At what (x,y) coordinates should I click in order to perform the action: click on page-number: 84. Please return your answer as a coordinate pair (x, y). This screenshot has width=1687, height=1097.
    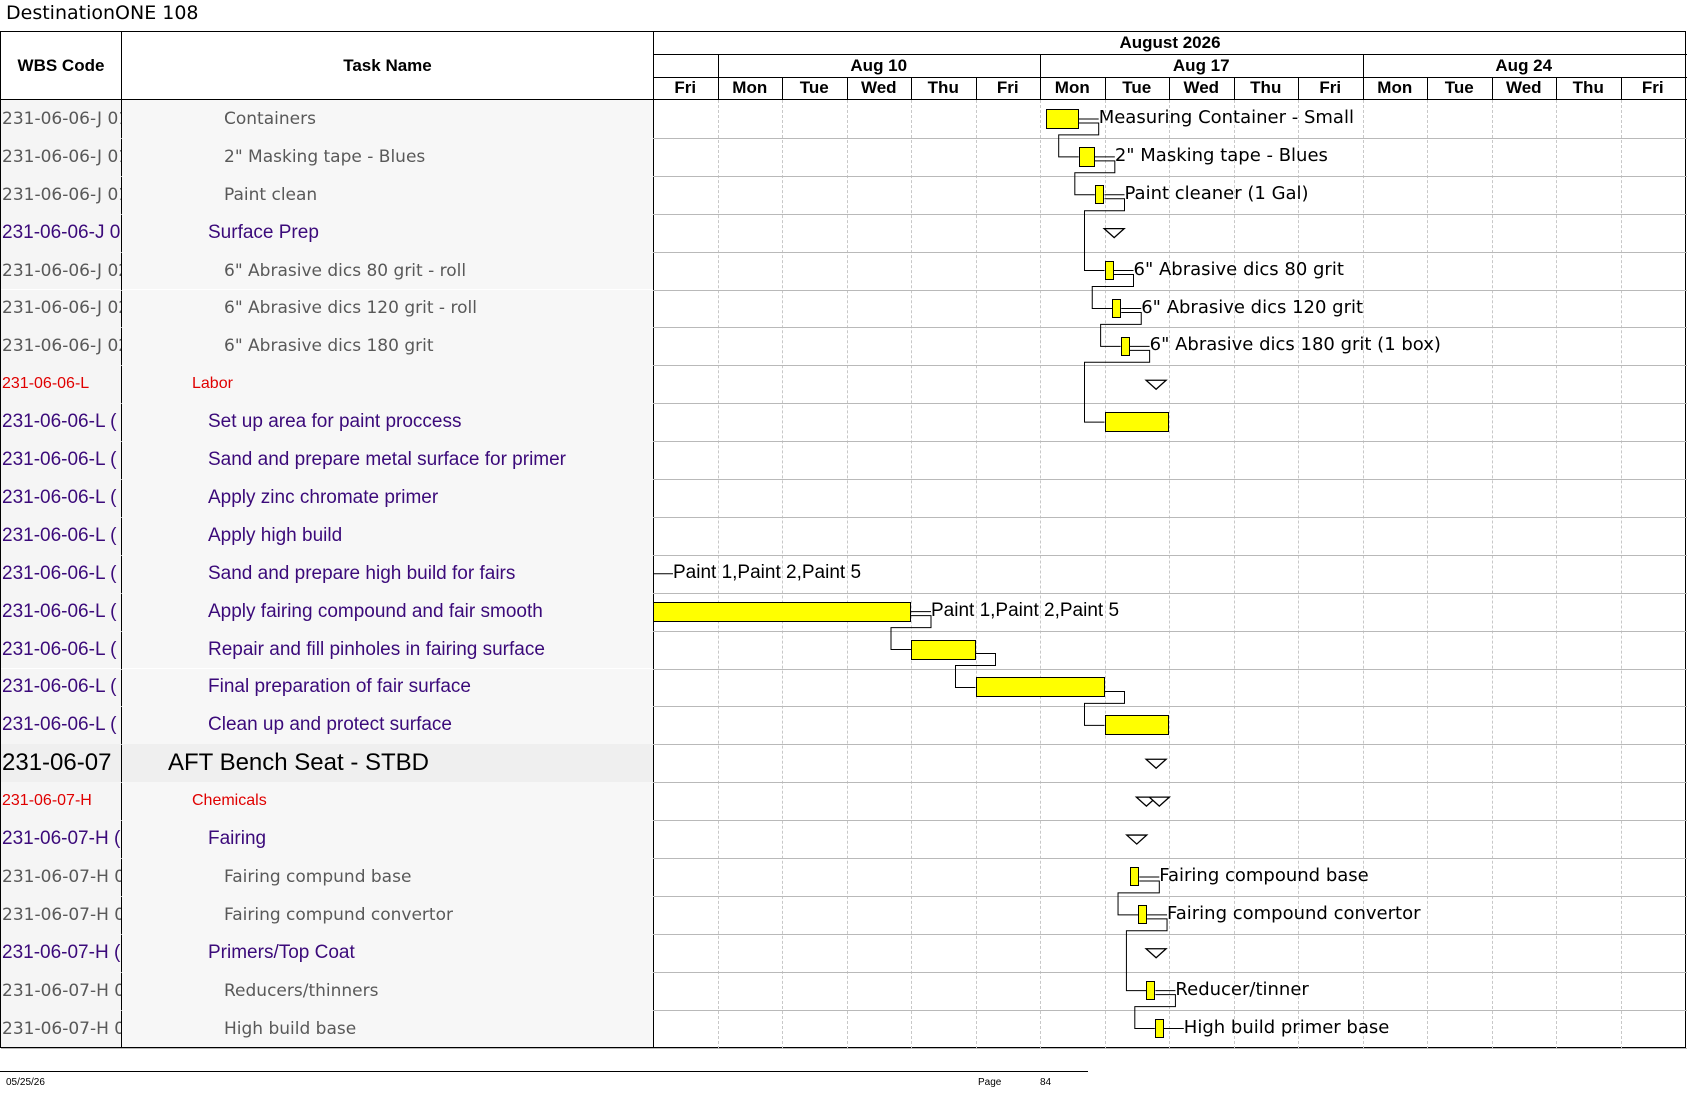
    Looking at the image, I should click on (1046, 1082).